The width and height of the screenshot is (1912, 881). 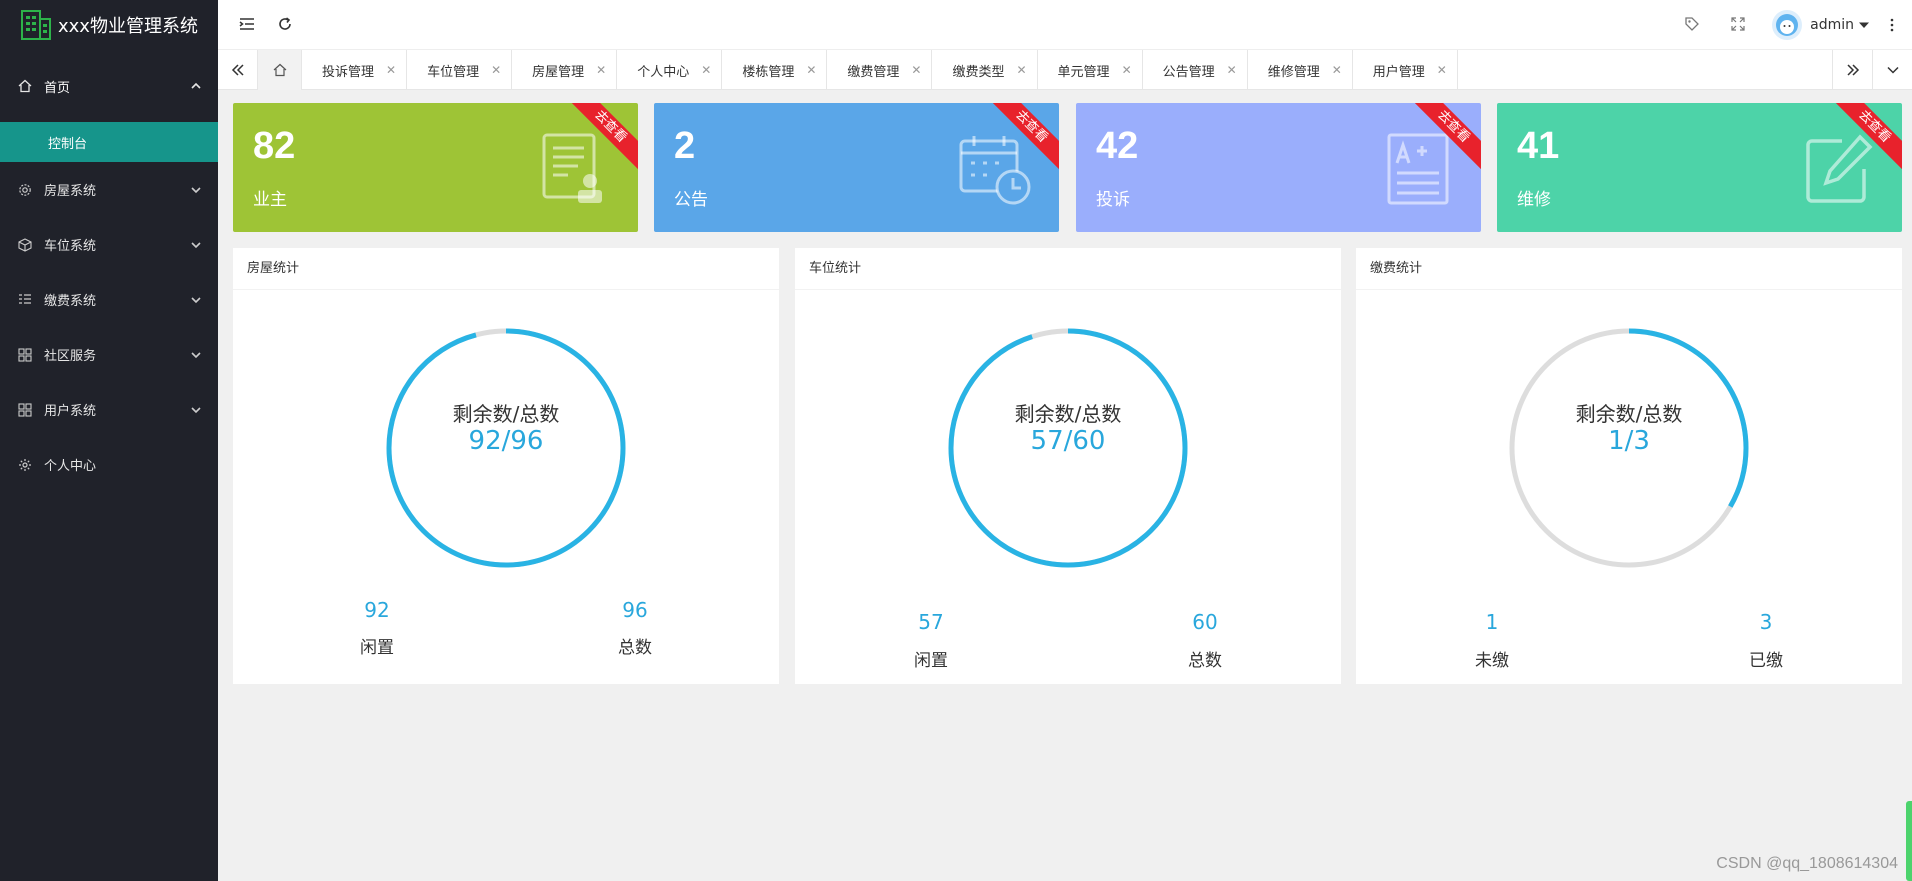 What do you see at coordinates (109, 299) in the screenshot?
I see `sidebar-item-fee-system: 缴费系统` at bounding box center [109, 299].